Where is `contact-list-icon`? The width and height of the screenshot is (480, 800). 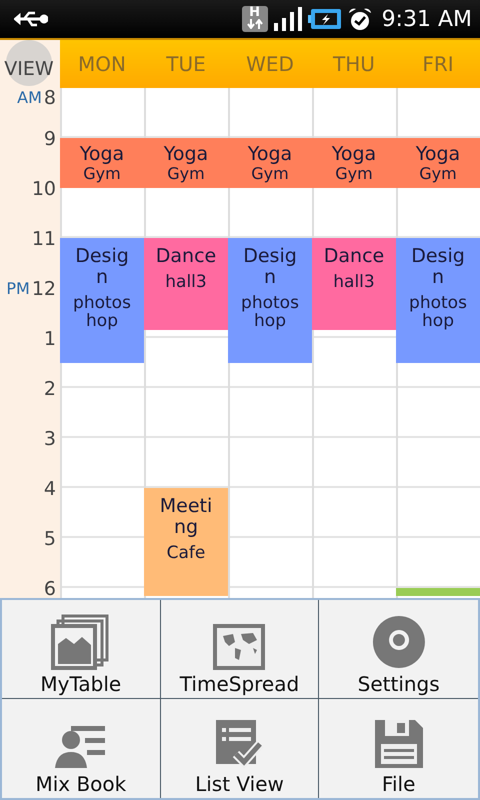 contact-list-icon is located at coordinates (80, 747).